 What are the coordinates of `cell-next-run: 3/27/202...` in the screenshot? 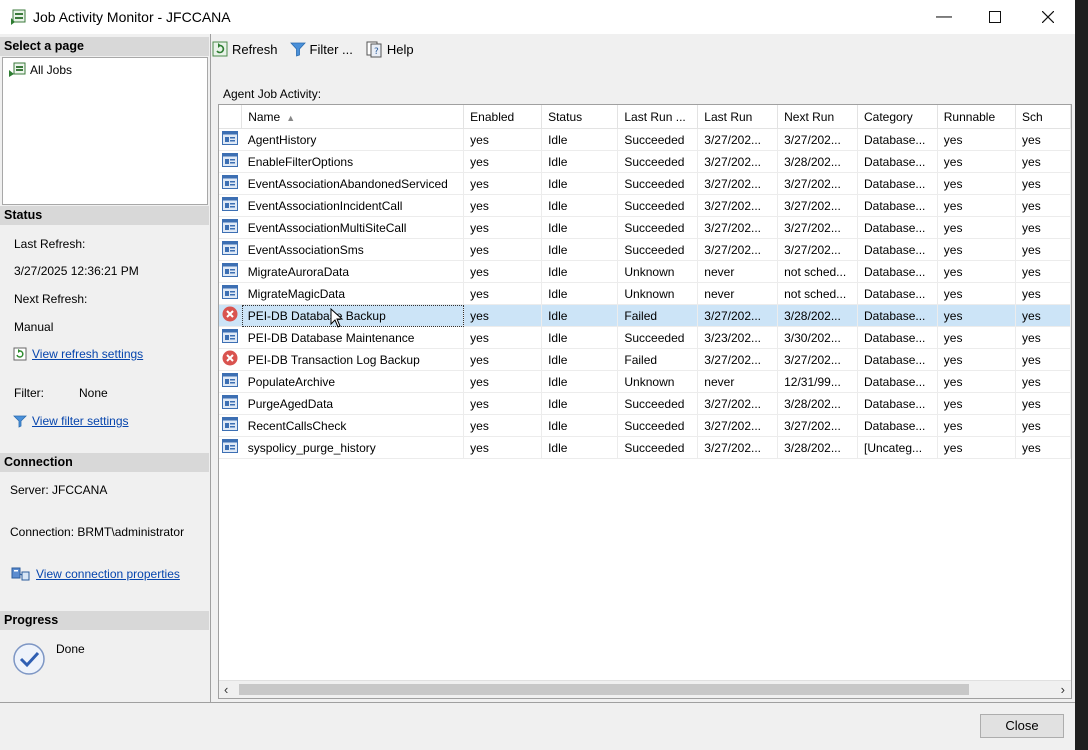 It's located at (817, 183).